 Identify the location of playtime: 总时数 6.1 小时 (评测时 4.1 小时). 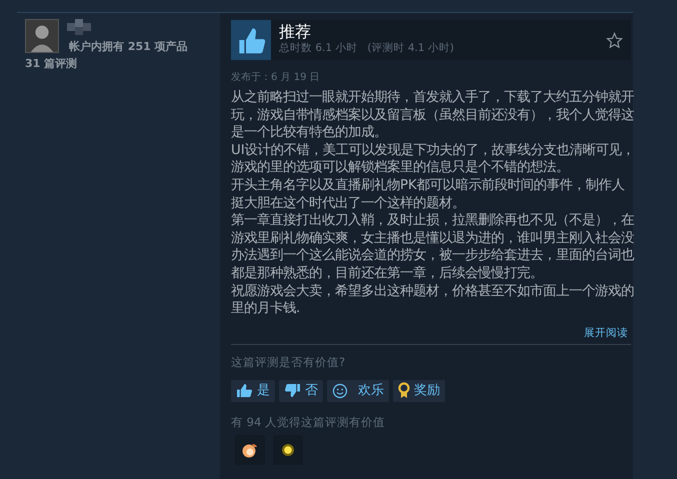
(367, 48).